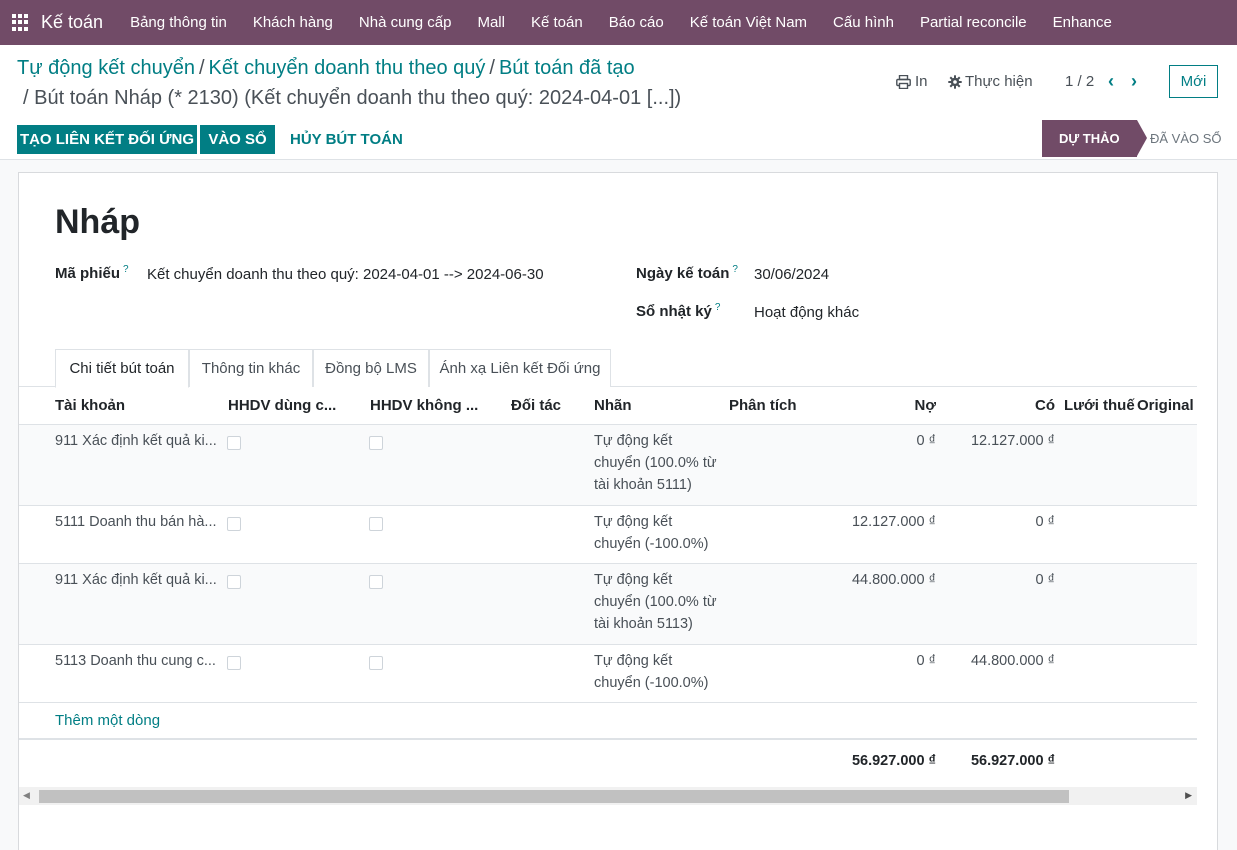 This screenshot has height=850, width=1237. I want to click on add-line-link: Thêm một dòng, so click(107, 720).